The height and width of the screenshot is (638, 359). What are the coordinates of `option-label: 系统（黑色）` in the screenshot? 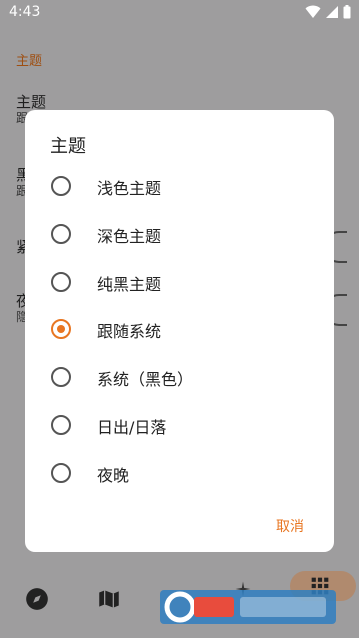 It's located at (145, 379).